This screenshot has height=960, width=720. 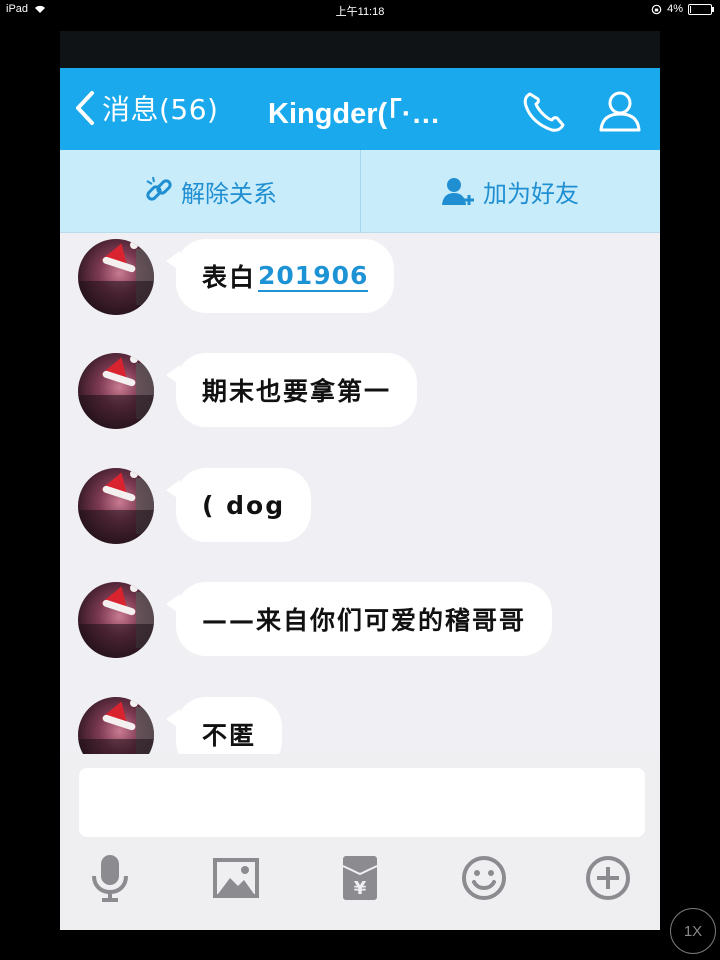 I want to click on image-icon, so click(x=236, y=878).